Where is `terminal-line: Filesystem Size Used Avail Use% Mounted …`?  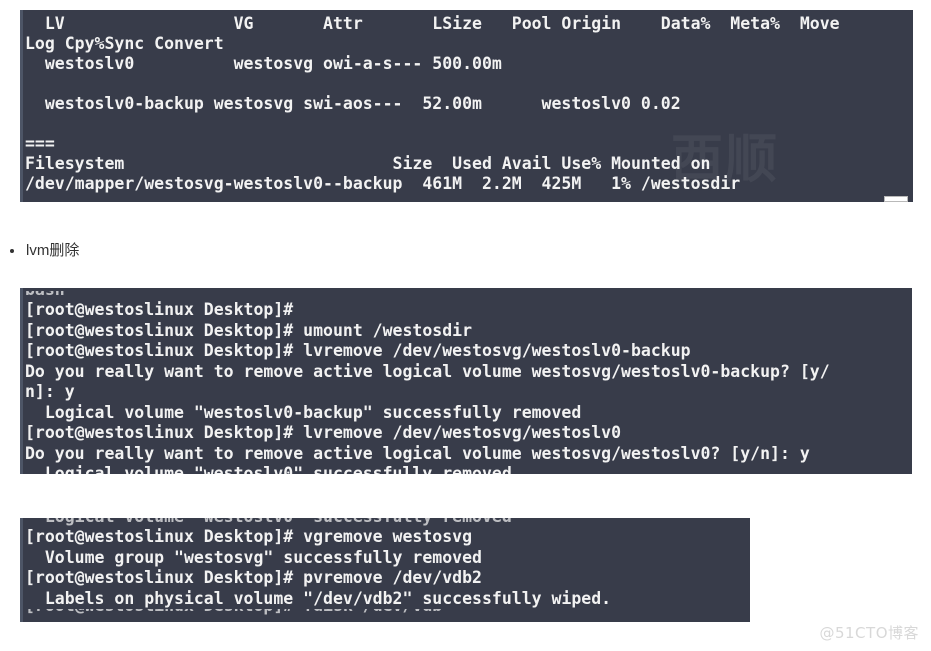
terminal-line: Filesystem Size Used Avail Use% Mounted … is located at coordinates (368, 163).